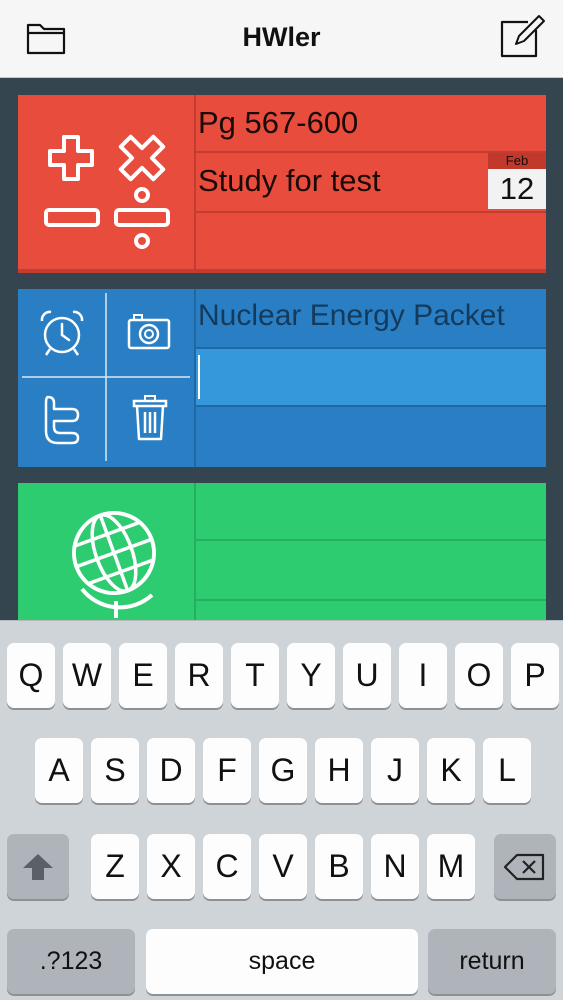 The width and height of the screenshot is (563, 1000). Describe the element at coordinates (492, 961) in the screenshot. I see `return-key: return` at that location.